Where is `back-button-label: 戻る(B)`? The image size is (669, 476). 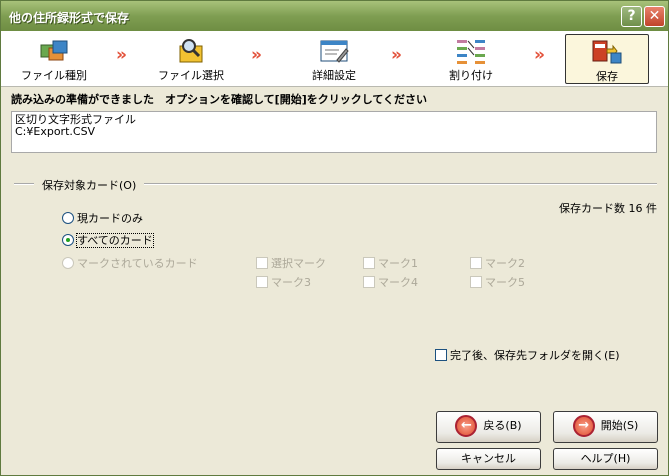 back-button-label: 戻る(B) is located at coordinates (502, 425).